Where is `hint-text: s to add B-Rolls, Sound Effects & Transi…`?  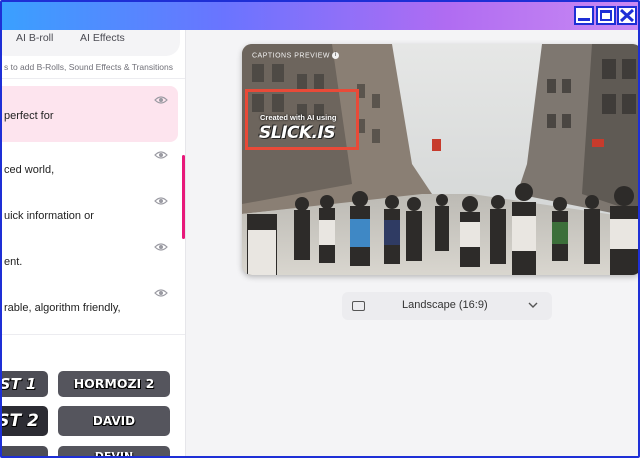 hint-text: s to add B-Rolls, Sound Effects & Transi… is located at coordinates (88, 67).